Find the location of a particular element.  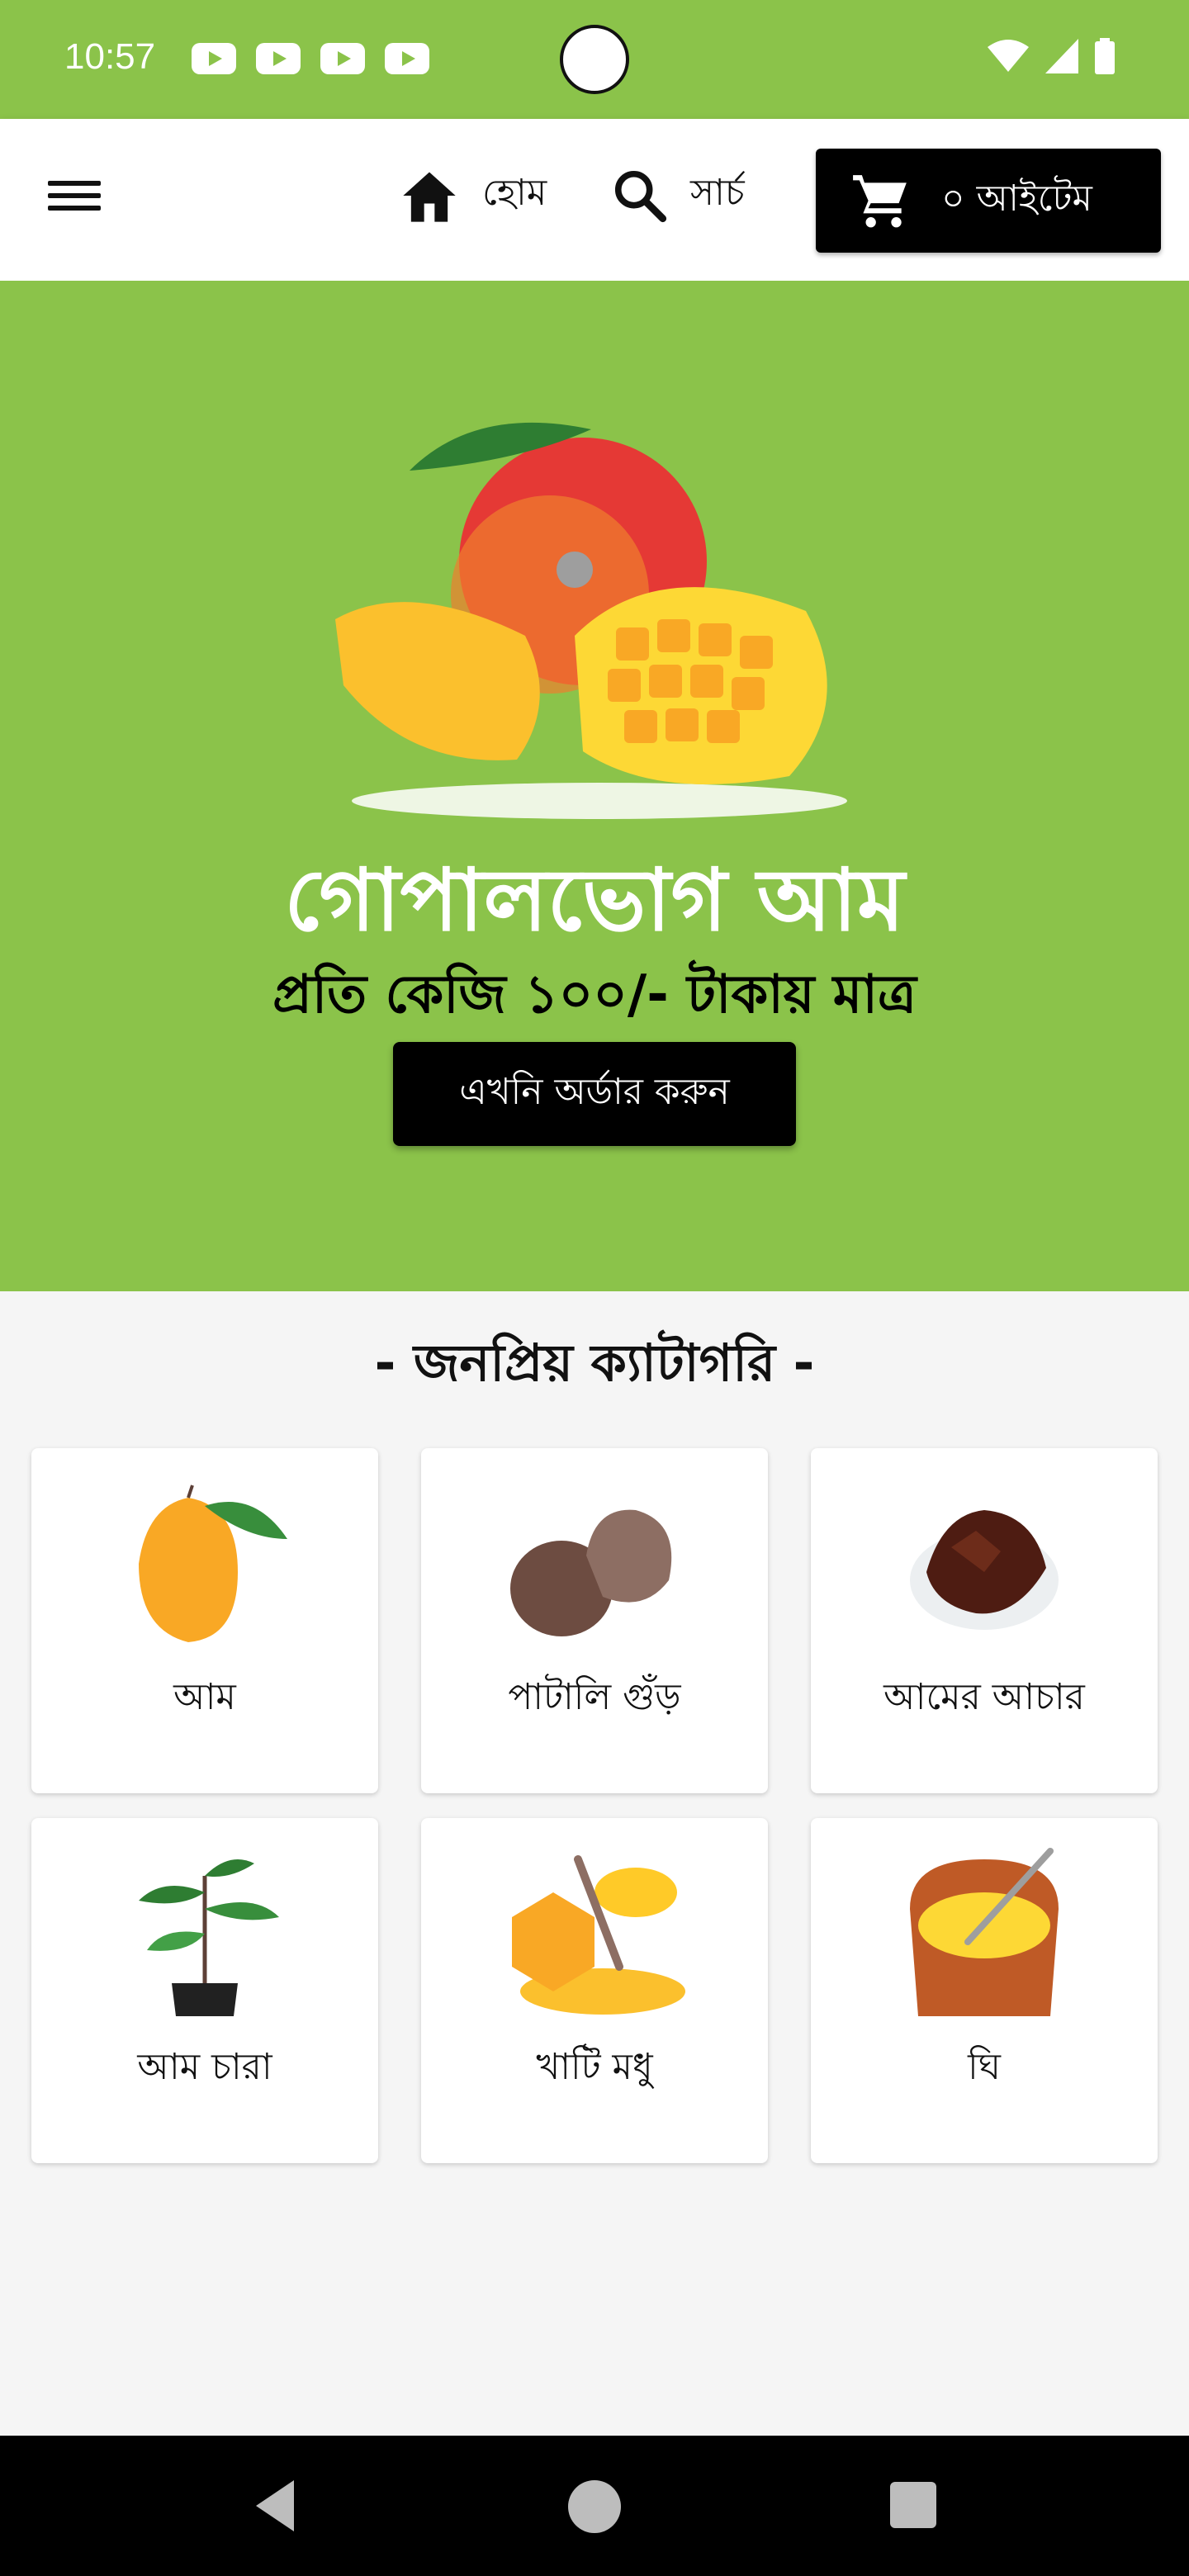

category-card-mango: আম is located at coordinates (204, 1620).